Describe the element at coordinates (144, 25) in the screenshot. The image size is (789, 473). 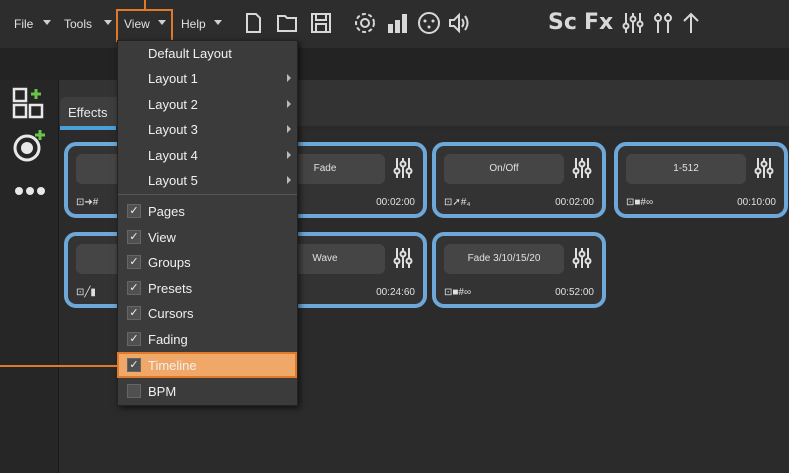
I see `view-menu-highlight` at that location.